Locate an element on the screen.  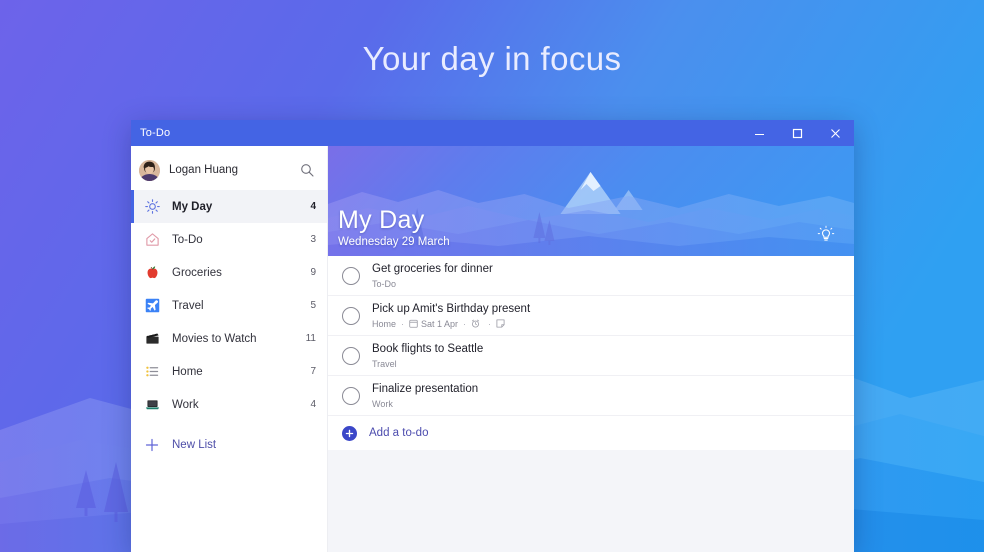
account-row: Logan Huang is located at coordinates (229, 170).